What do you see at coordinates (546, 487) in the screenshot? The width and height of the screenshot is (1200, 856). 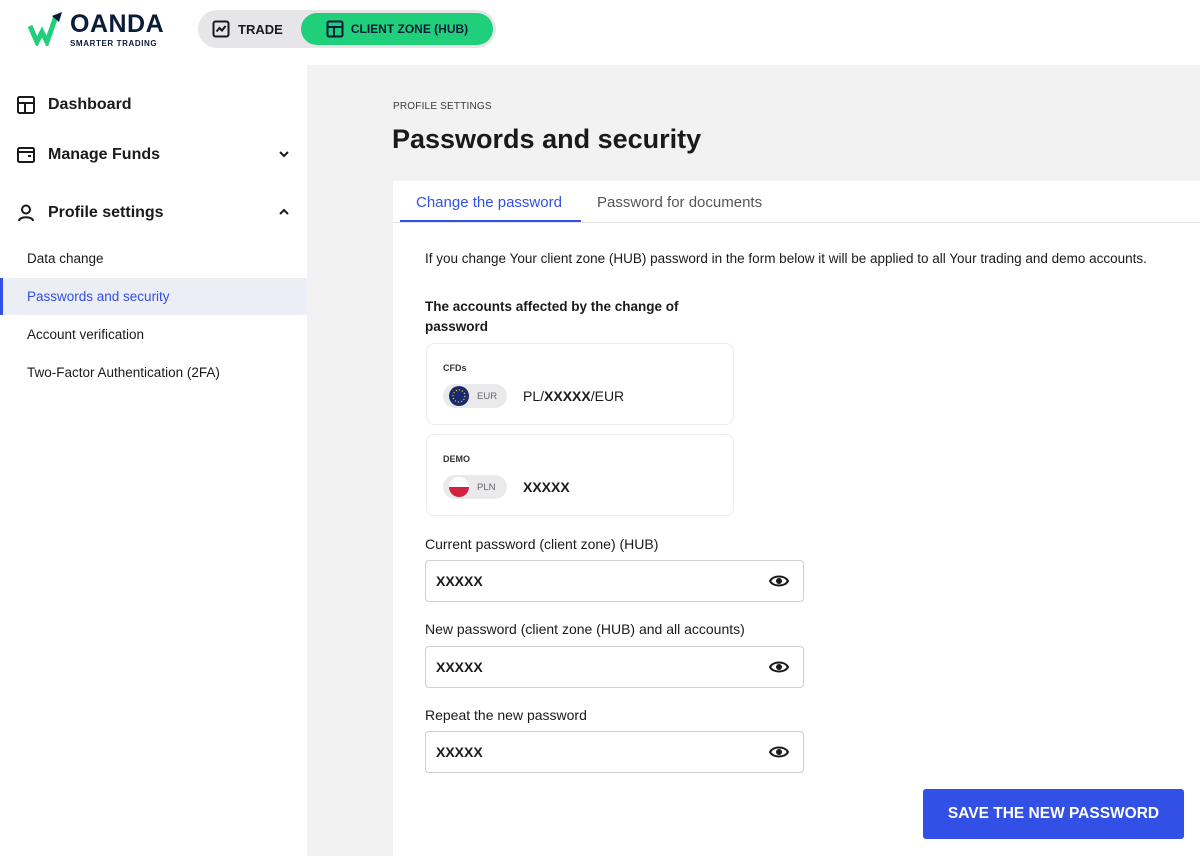 I see `account-number: XXXXX` at bounding box center [546, 487].